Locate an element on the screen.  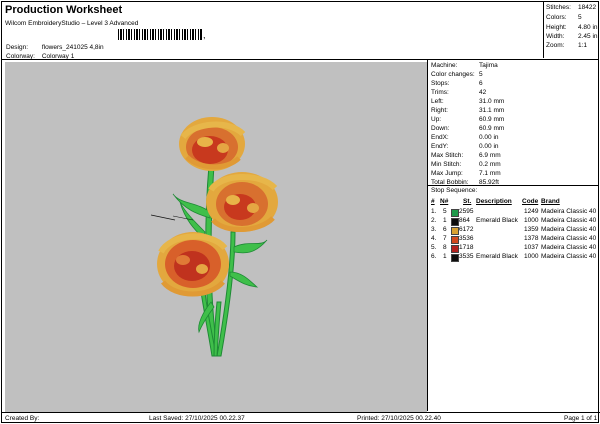
info-endx: EndX: 0.00 in is located at coordinates (465, 137).